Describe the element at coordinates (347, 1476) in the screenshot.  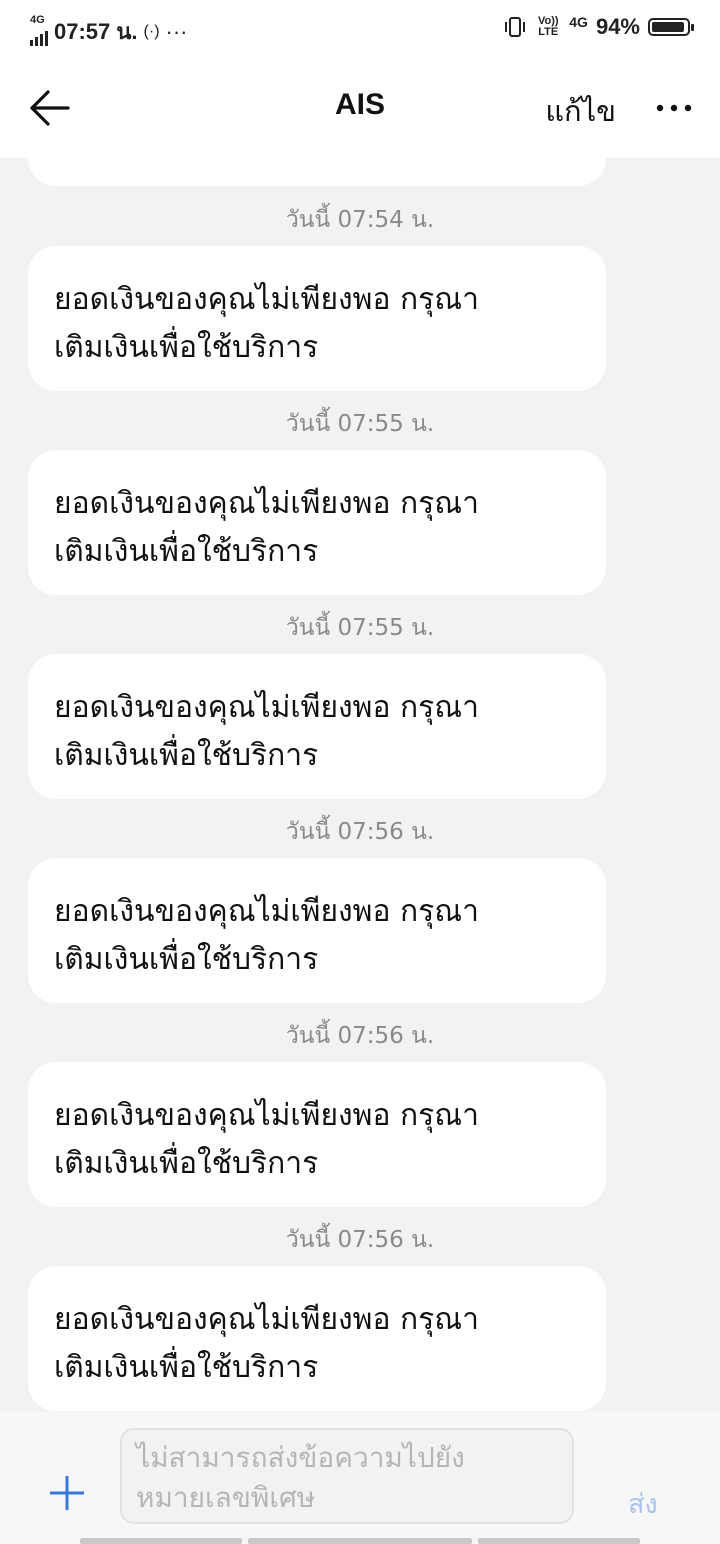
I see `message-input: ไม่สามารถส่งข้อความไปยัง หมายเลขพิเศษ` at that location.